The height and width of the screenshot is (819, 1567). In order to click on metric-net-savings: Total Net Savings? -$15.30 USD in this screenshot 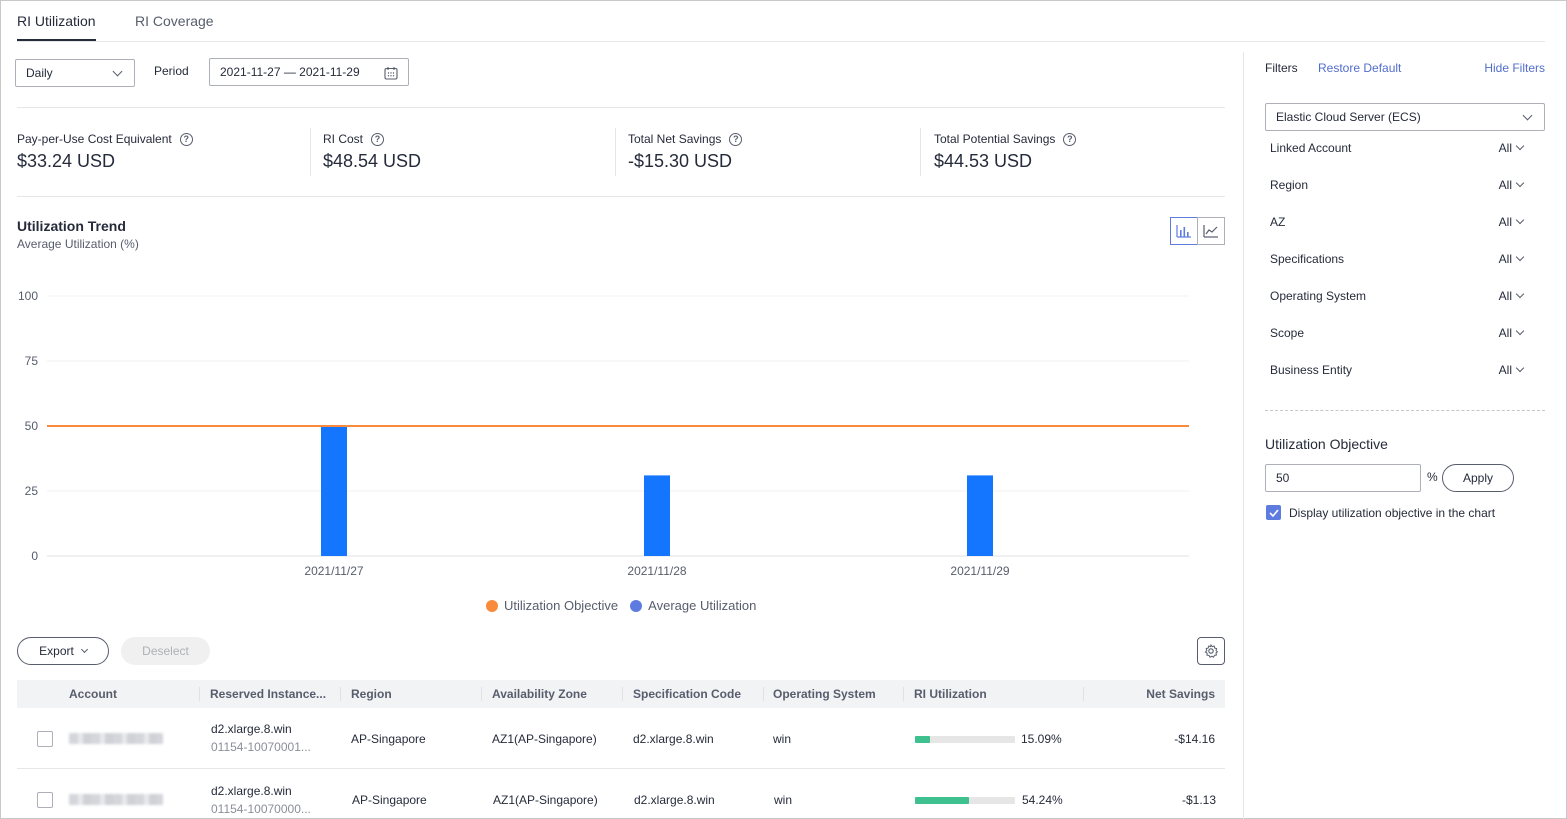, I will do `click(685, 152)`.